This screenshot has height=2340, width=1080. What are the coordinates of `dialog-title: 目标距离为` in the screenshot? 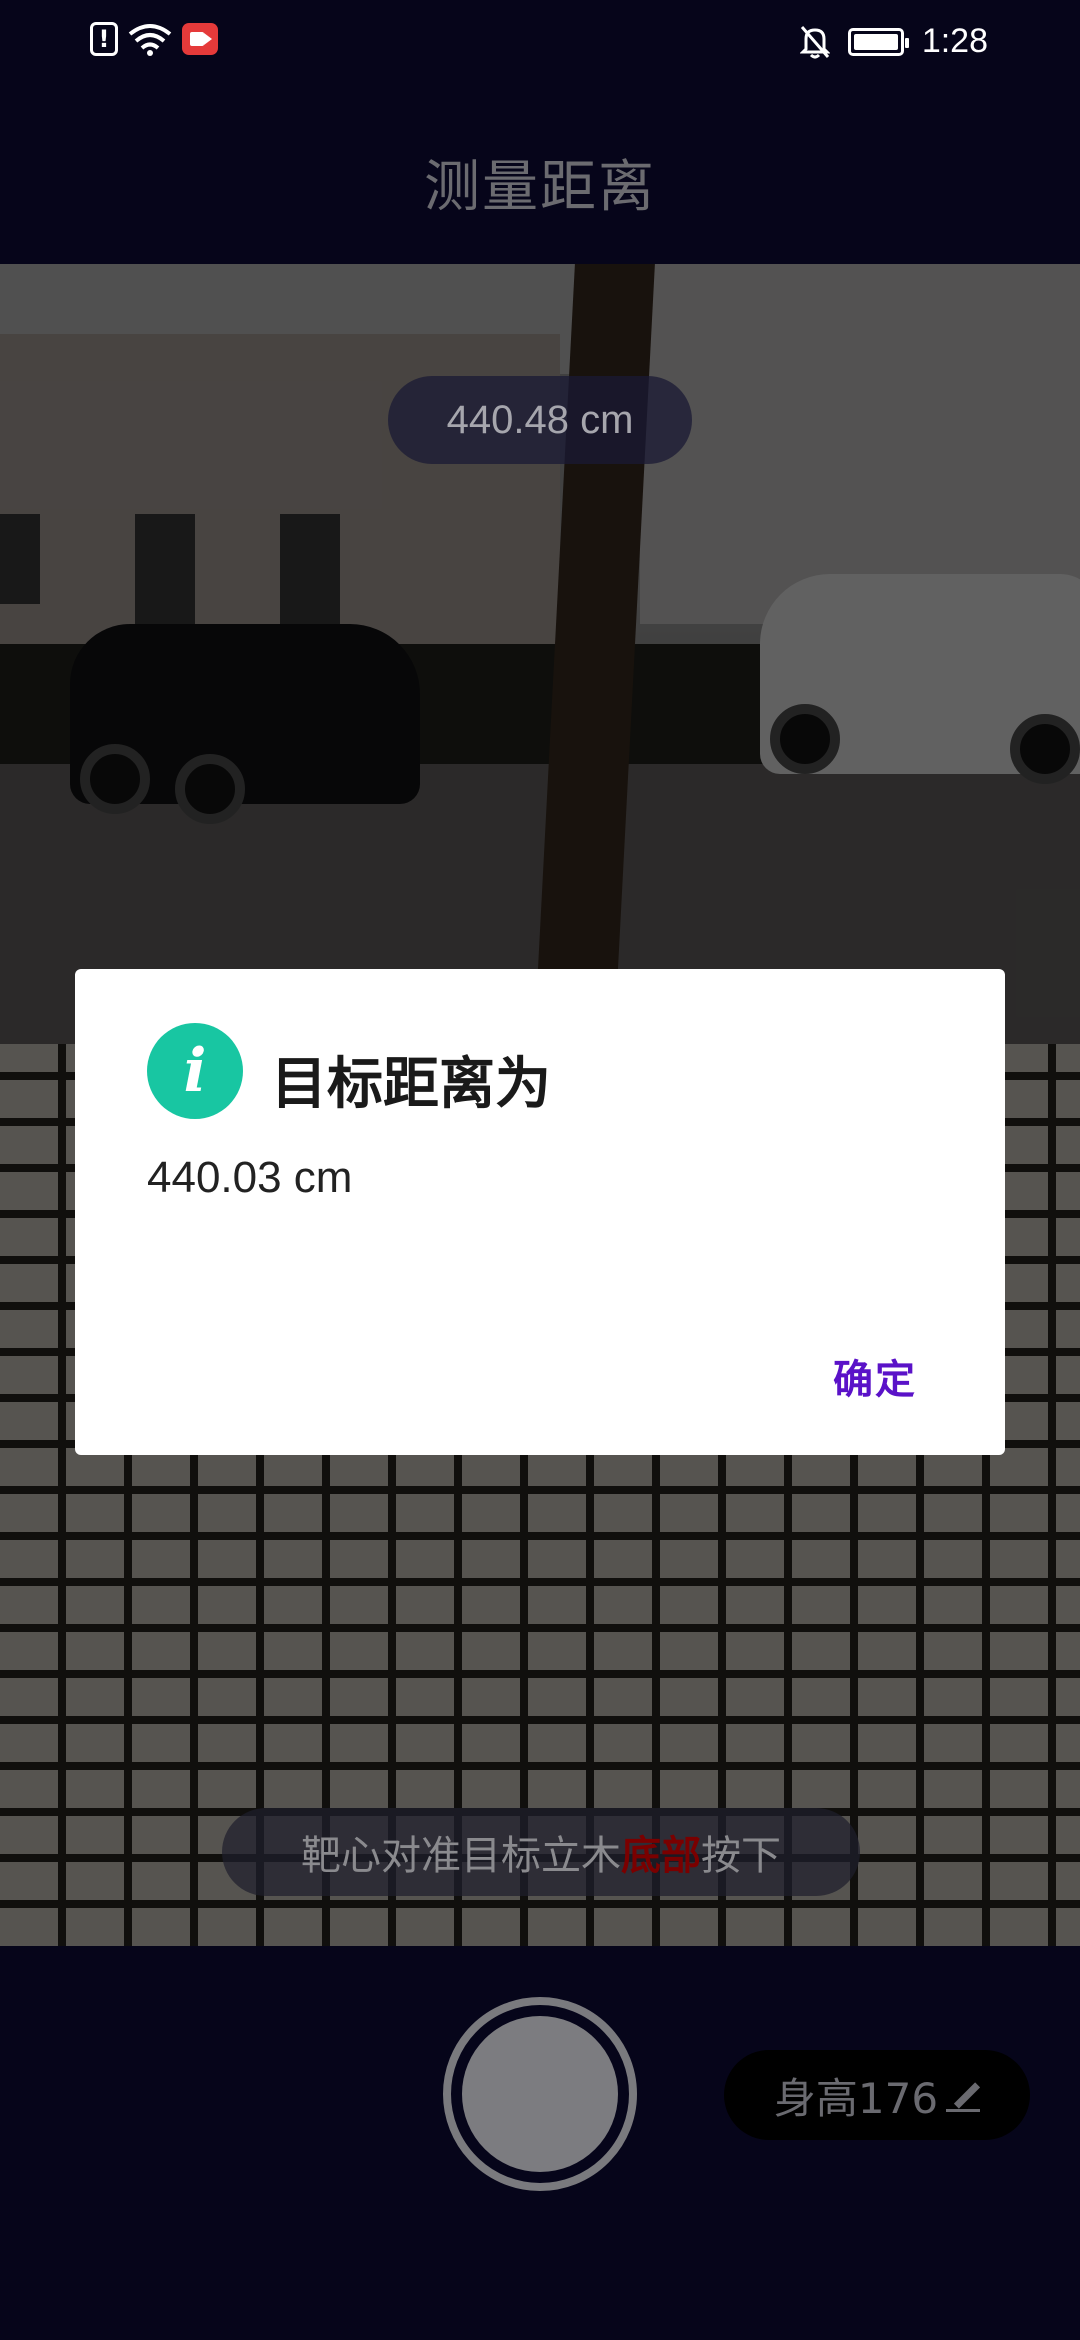 It's located at (411, 1084).